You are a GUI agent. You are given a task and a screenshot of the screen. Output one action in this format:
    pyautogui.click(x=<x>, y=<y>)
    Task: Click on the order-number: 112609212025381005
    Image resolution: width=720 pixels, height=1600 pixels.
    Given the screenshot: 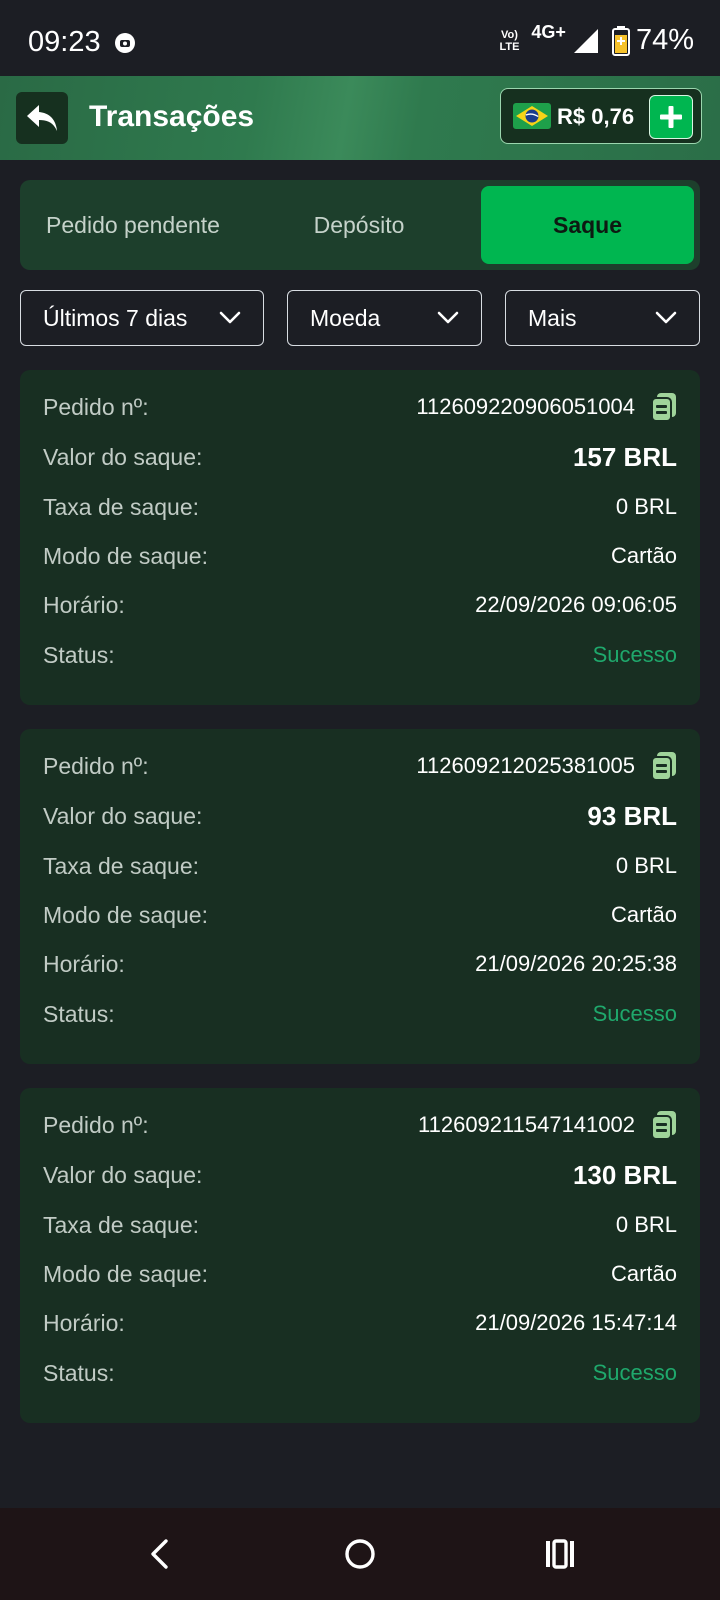 What is the action you would take?
    pyautogui.click(x=525, y=765)
    